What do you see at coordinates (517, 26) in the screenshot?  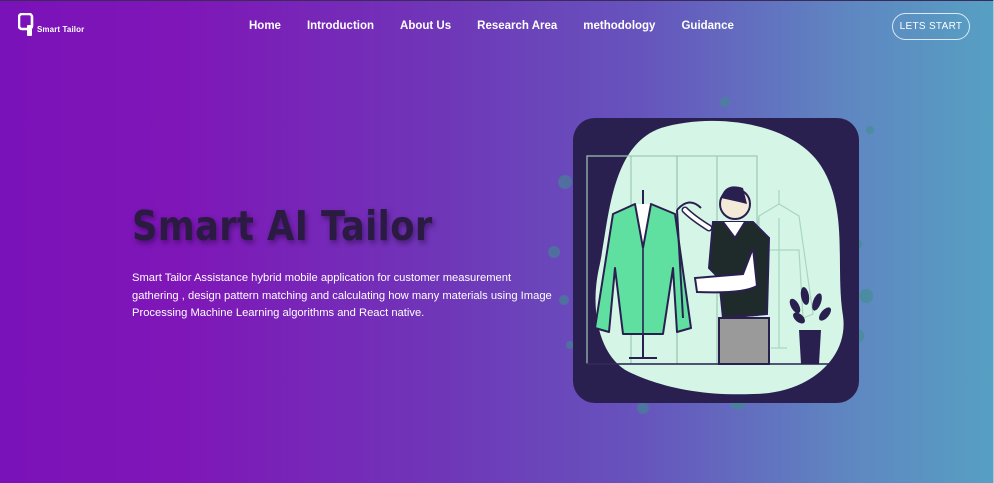 I see `nav-research-area: Research Area` at bounding box center [517, 26].